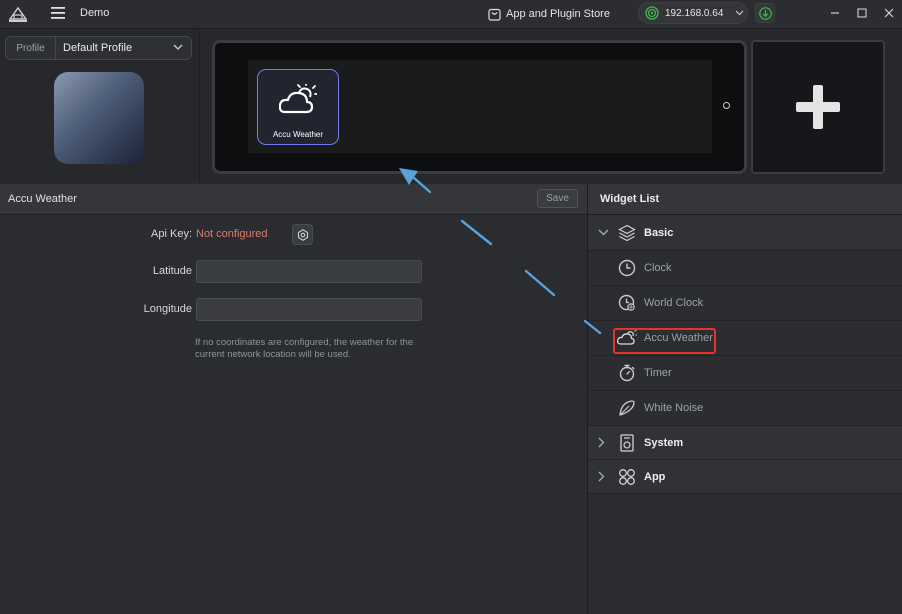 This screenshot has width=902, height=614. I want to click on drag-arrow, so click(500, 251).